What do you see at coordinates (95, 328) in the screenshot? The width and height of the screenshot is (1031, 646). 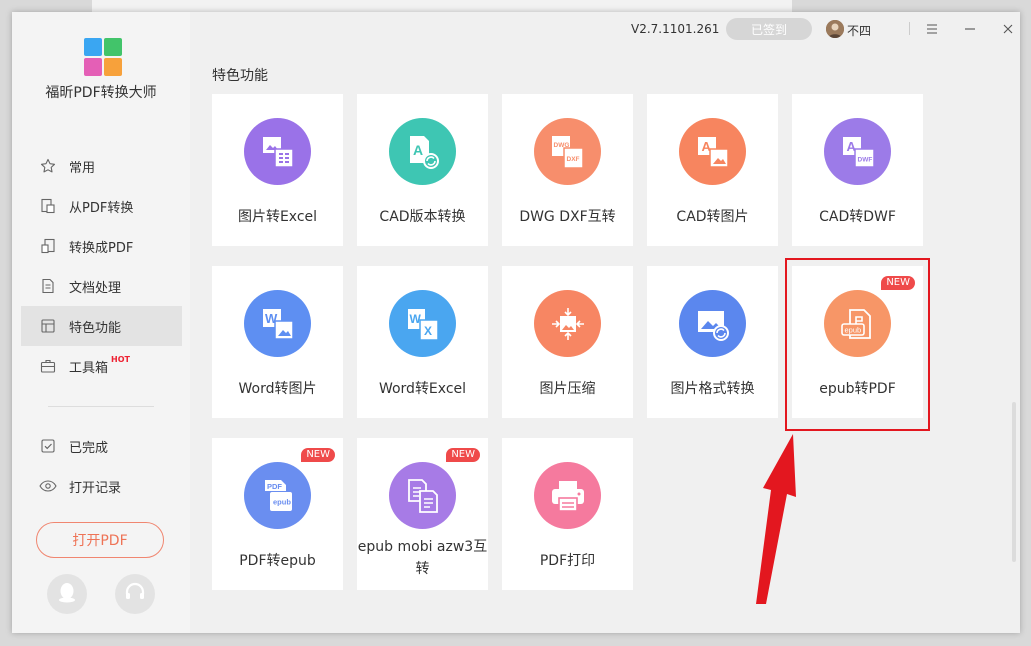 I see `sidebar-item-label: 特色功能` at bounding box center [95, 328].